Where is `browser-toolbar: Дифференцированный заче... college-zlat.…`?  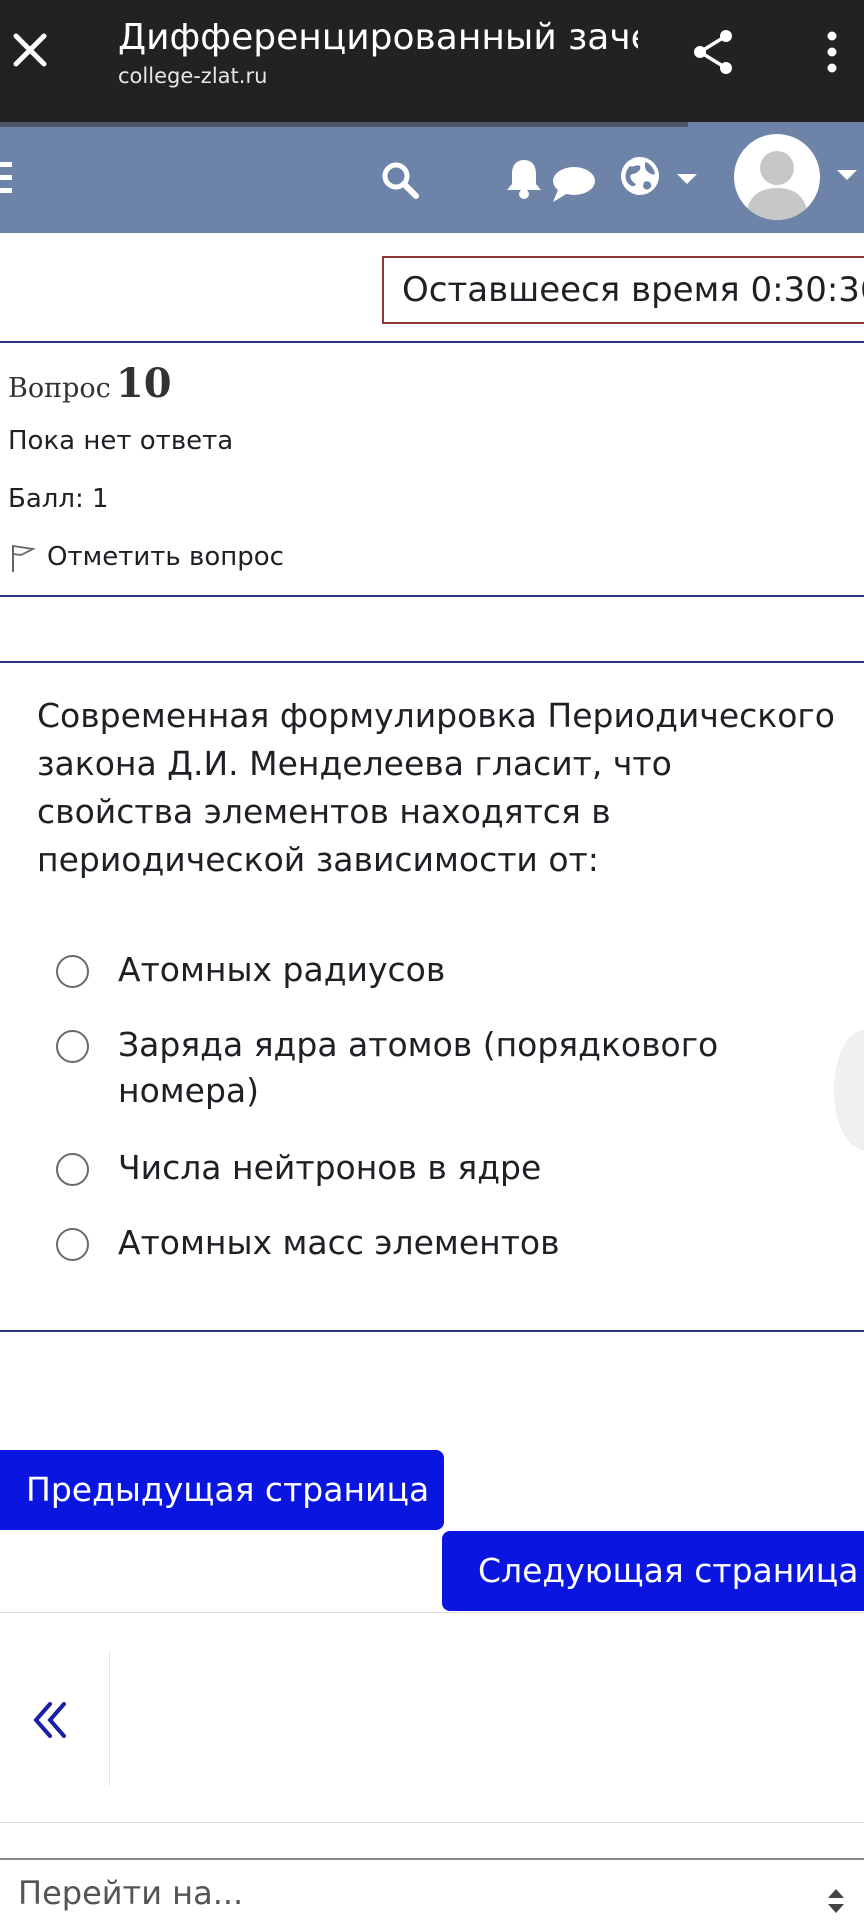
browser-toolbar: Дифференцированный заче... college-zlat.… is located at coordinates (432, 61).